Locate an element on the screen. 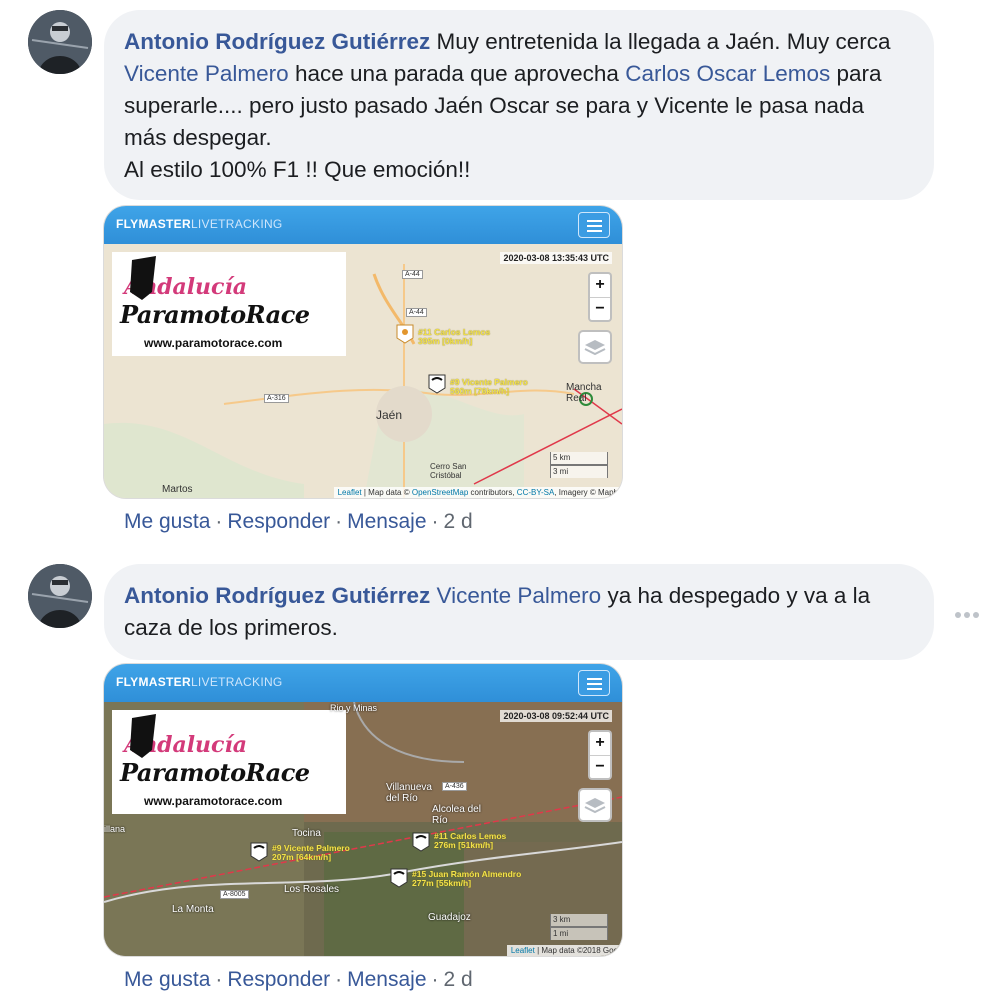  place-label: Villanueva del Río is located at coordinates (409, 793).